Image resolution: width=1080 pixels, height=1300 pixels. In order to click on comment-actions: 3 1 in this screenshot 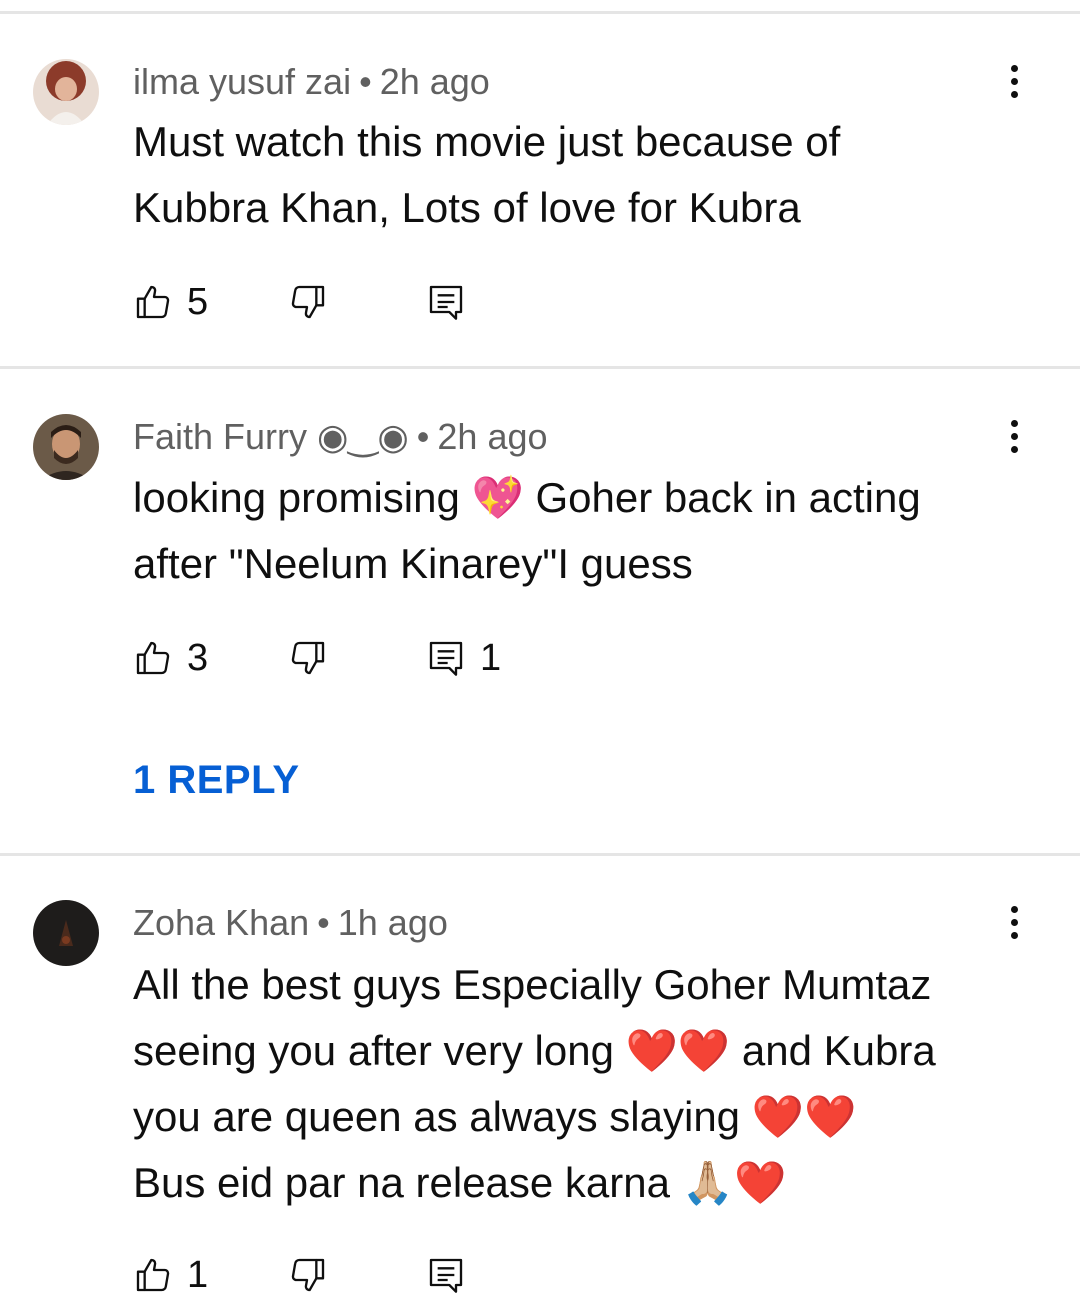, I will do `click(433, 658)`.